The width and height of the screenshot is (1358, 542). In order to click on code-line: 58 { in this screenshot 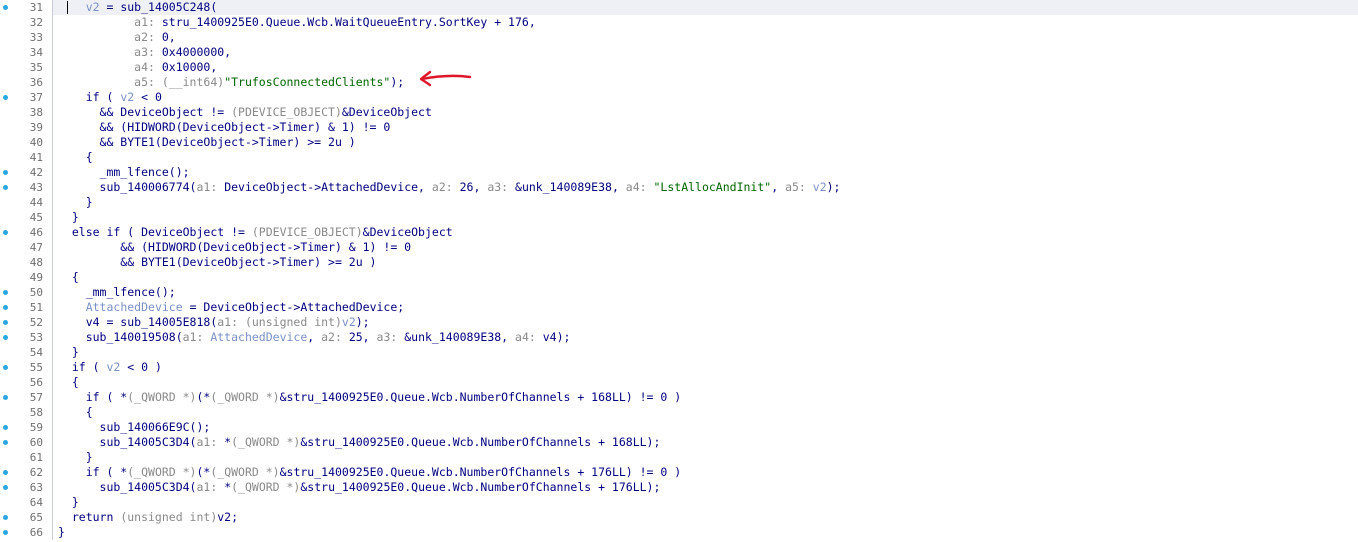, I will do `click(679, 412)`.